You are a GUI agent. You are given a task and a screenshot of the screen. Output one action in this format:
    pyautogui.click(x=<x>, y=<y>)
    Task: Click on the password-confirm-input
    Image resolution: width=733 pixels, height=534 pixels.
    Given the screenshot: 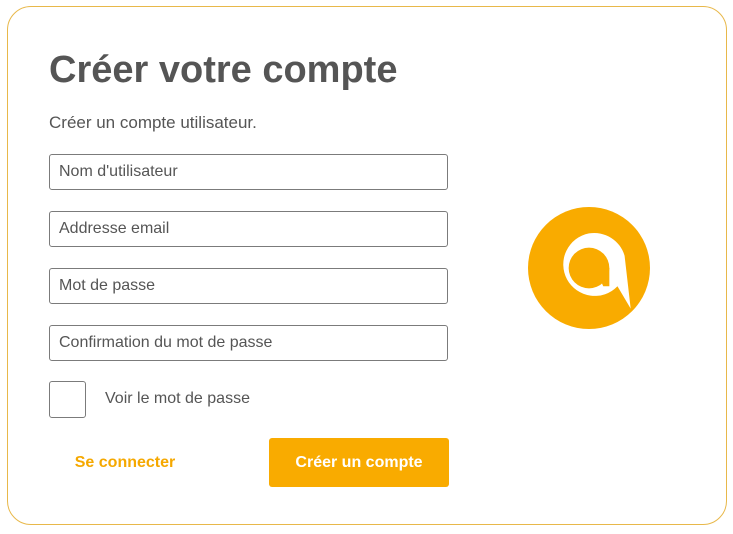 What is the action you would take?
    pyautogui.click(x=248, y=343)
    